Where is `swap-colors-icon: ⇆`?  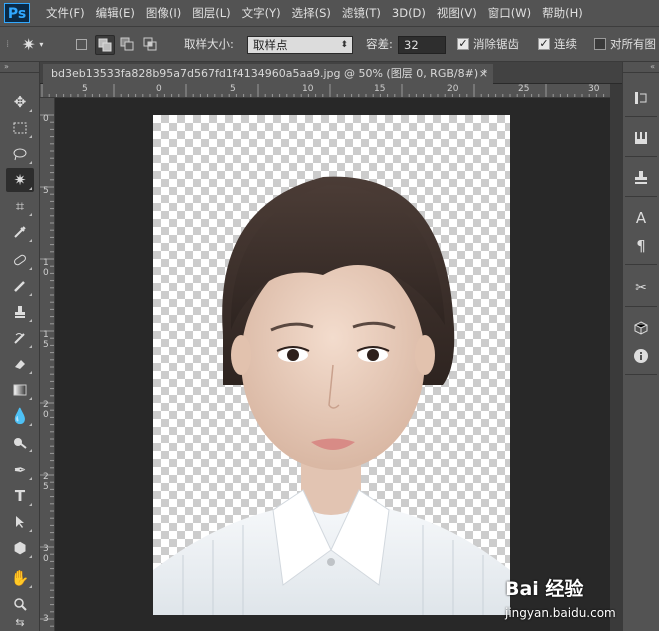 swap-colors-icon: ⇆ is located at coordinates (20, 622).